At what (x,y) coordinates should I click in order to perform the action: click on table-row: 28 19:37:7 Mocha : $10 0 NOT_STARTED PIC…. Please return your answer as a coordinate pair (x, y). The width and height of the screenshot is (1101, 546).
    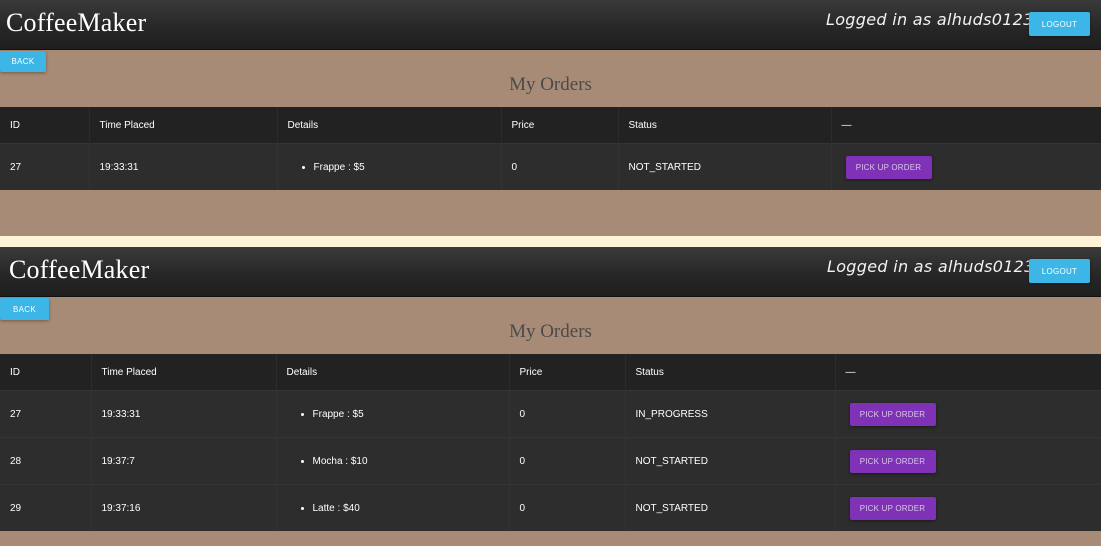
    Looking at the image, I should click on (550, 461).